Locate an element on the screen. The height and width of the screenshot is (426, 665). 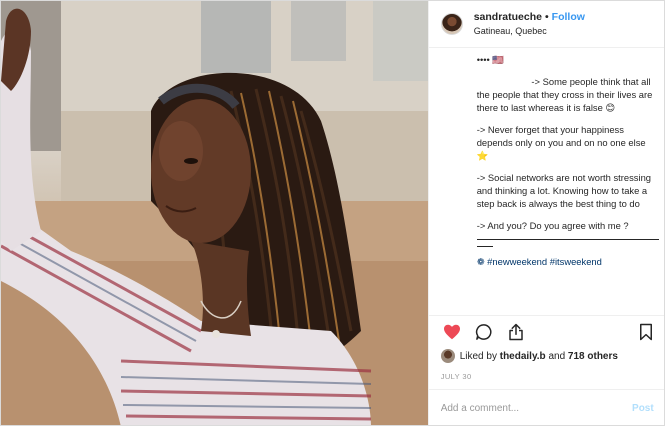
liker-avatar is located at coordinates (447, 356).